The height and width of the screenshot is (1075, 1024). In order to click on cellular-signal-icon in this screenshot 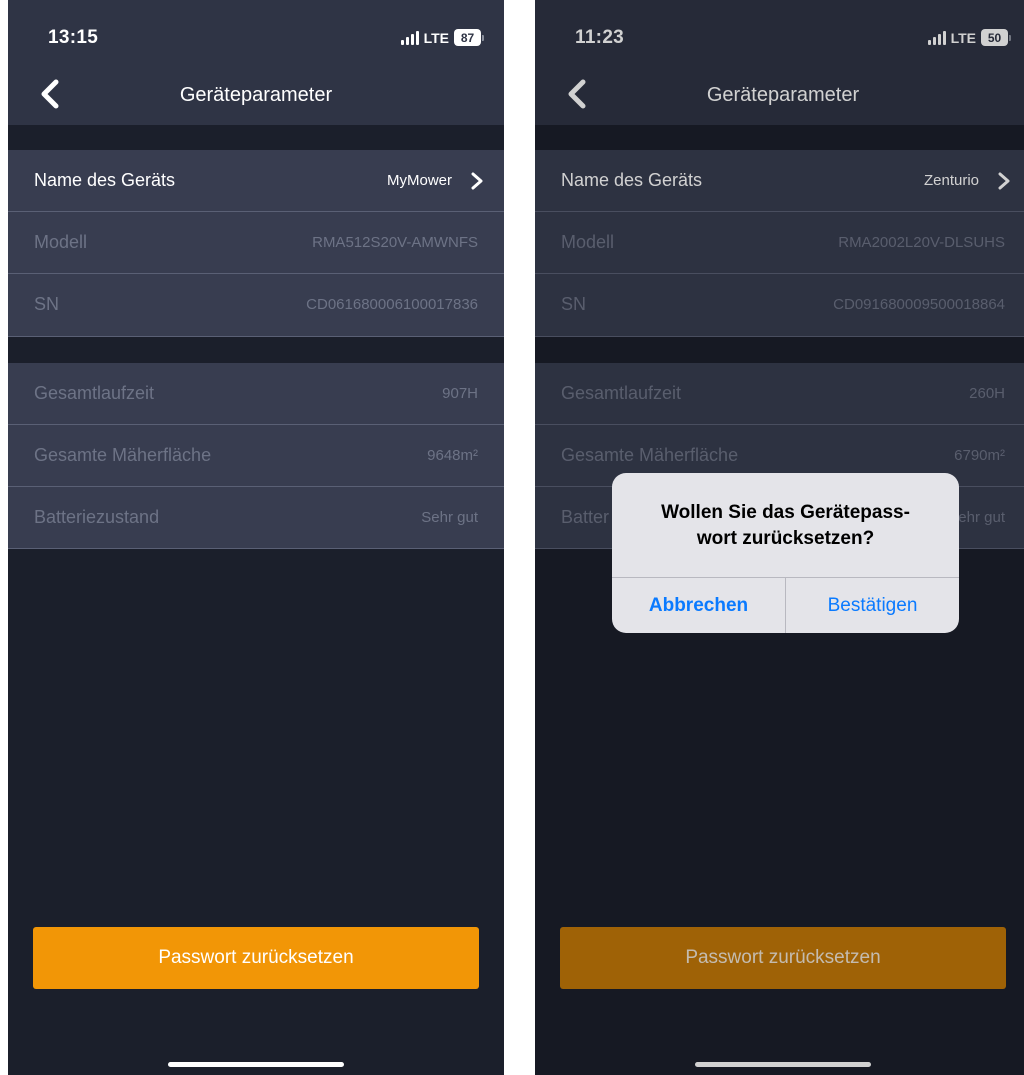, I will do `click(409, 37)`.